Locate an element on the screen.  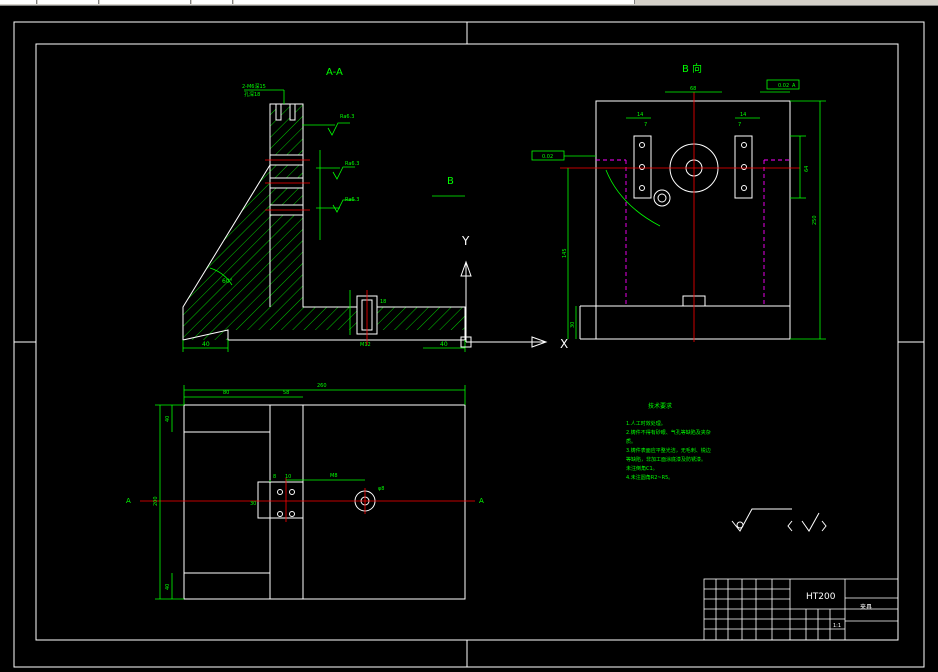
notes-line: 4.未注圆角R2~R5。 is located at coordinates (649, 477).